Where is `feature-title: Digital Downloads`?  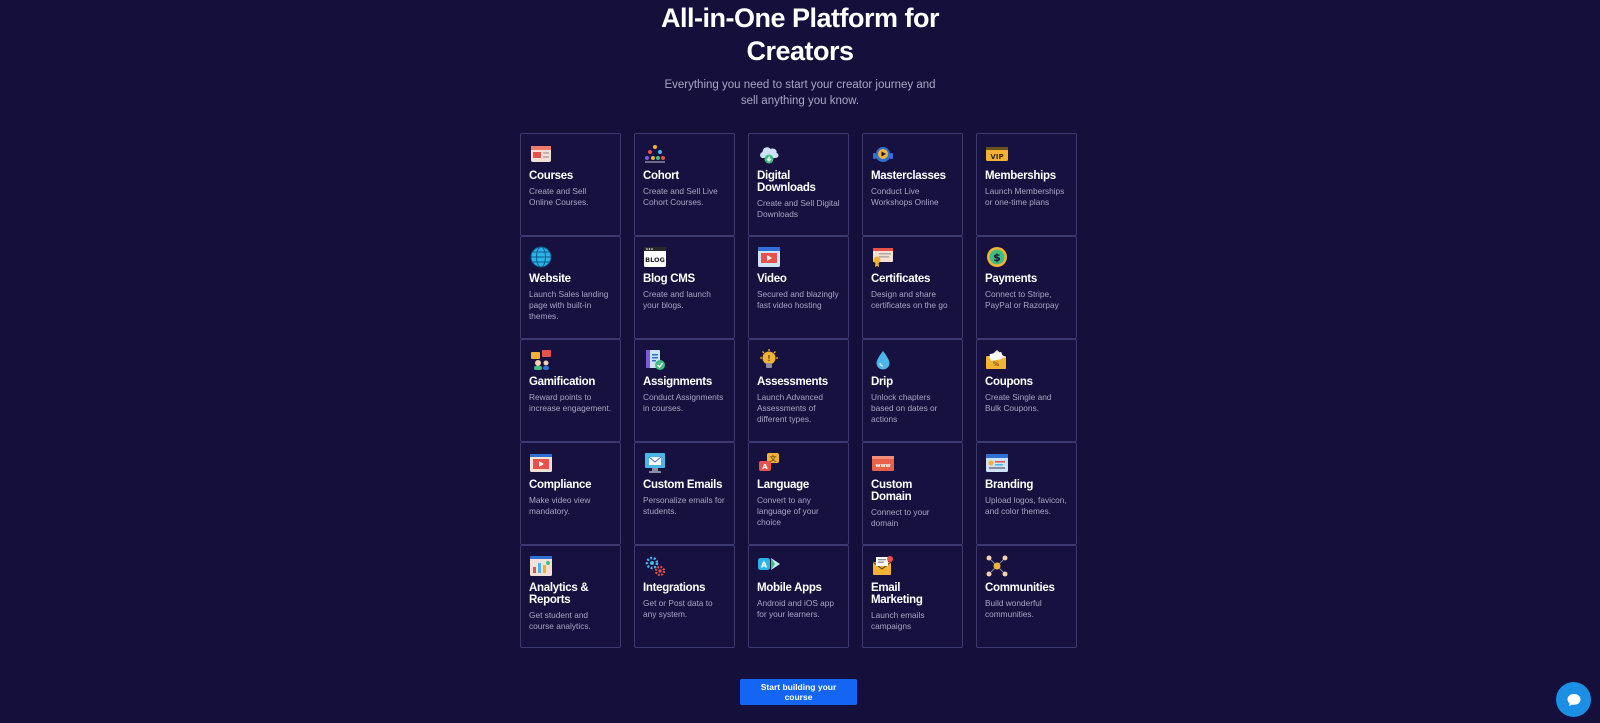
feature-title: Digital Downloads is located at coordinates (786, 182).